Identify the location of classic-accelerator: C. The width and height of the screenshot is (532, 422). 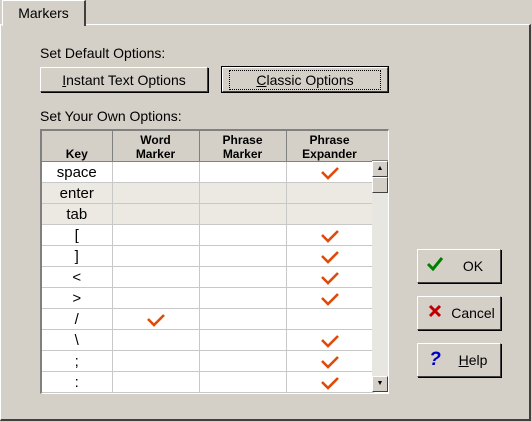
(261, 79).